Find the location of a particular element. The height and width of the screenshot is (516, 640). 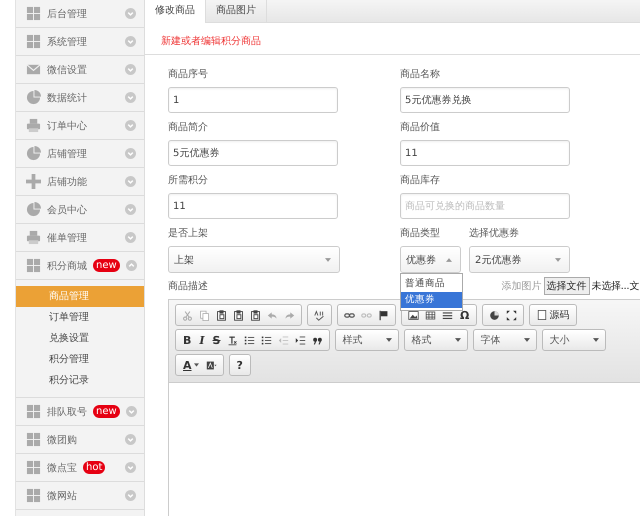

select-field: 上架 is located at coordinates (254, 259).